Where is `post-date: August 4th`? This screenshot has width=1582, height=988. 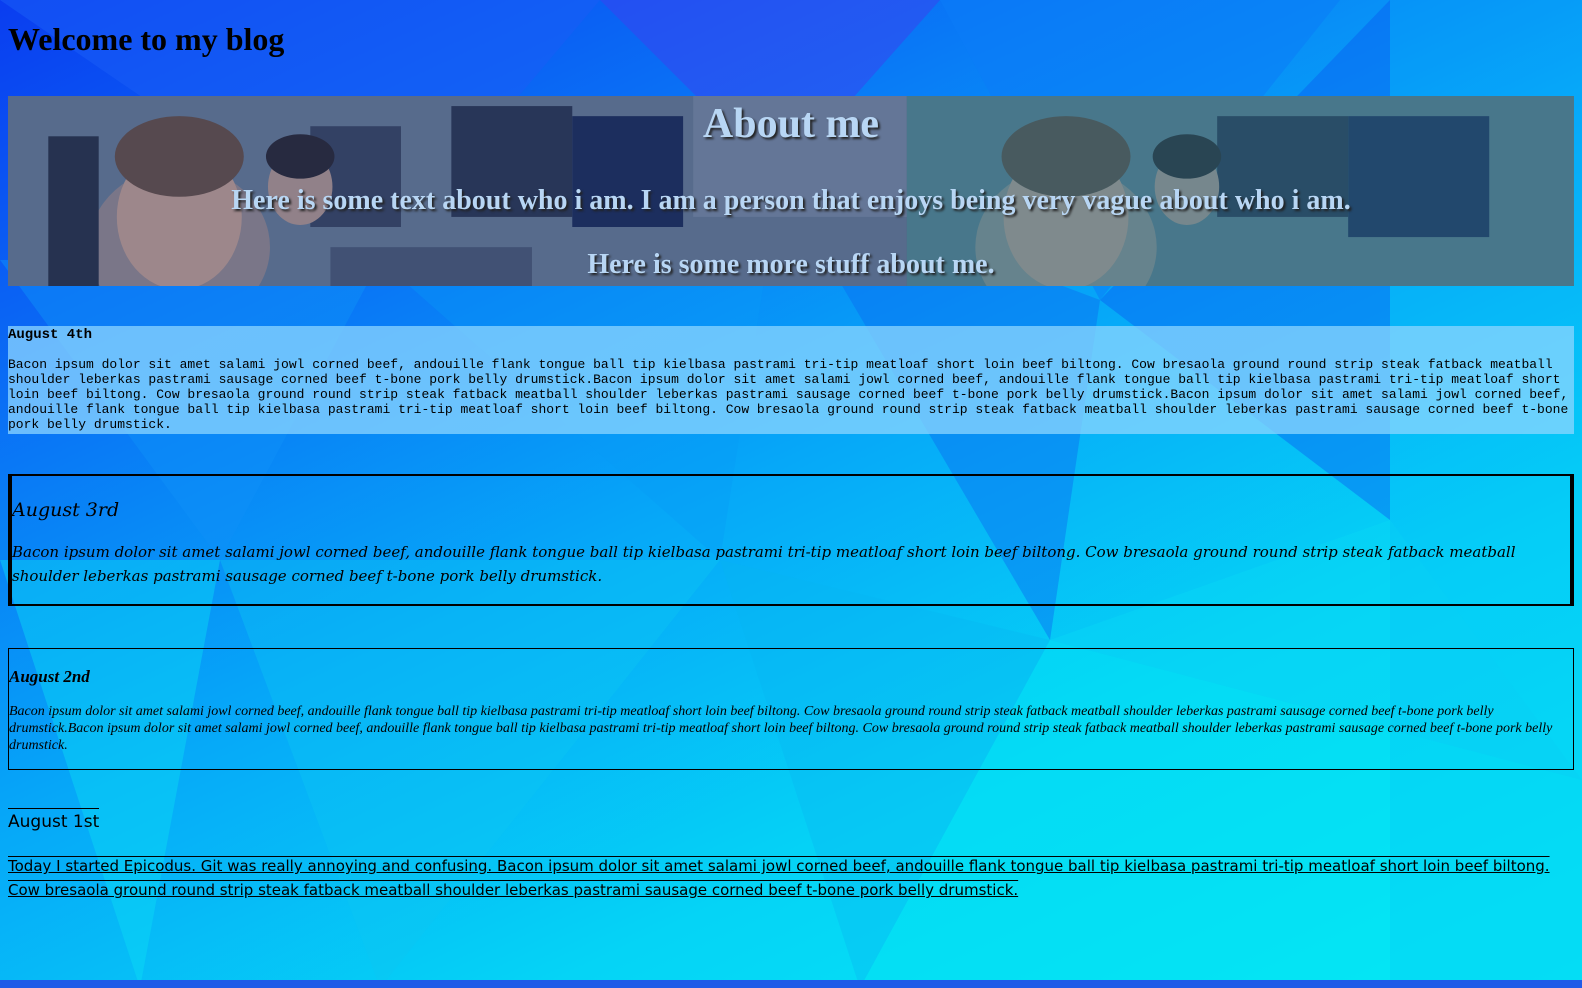
post-date: August 4th is located at coordinates (50, 335).